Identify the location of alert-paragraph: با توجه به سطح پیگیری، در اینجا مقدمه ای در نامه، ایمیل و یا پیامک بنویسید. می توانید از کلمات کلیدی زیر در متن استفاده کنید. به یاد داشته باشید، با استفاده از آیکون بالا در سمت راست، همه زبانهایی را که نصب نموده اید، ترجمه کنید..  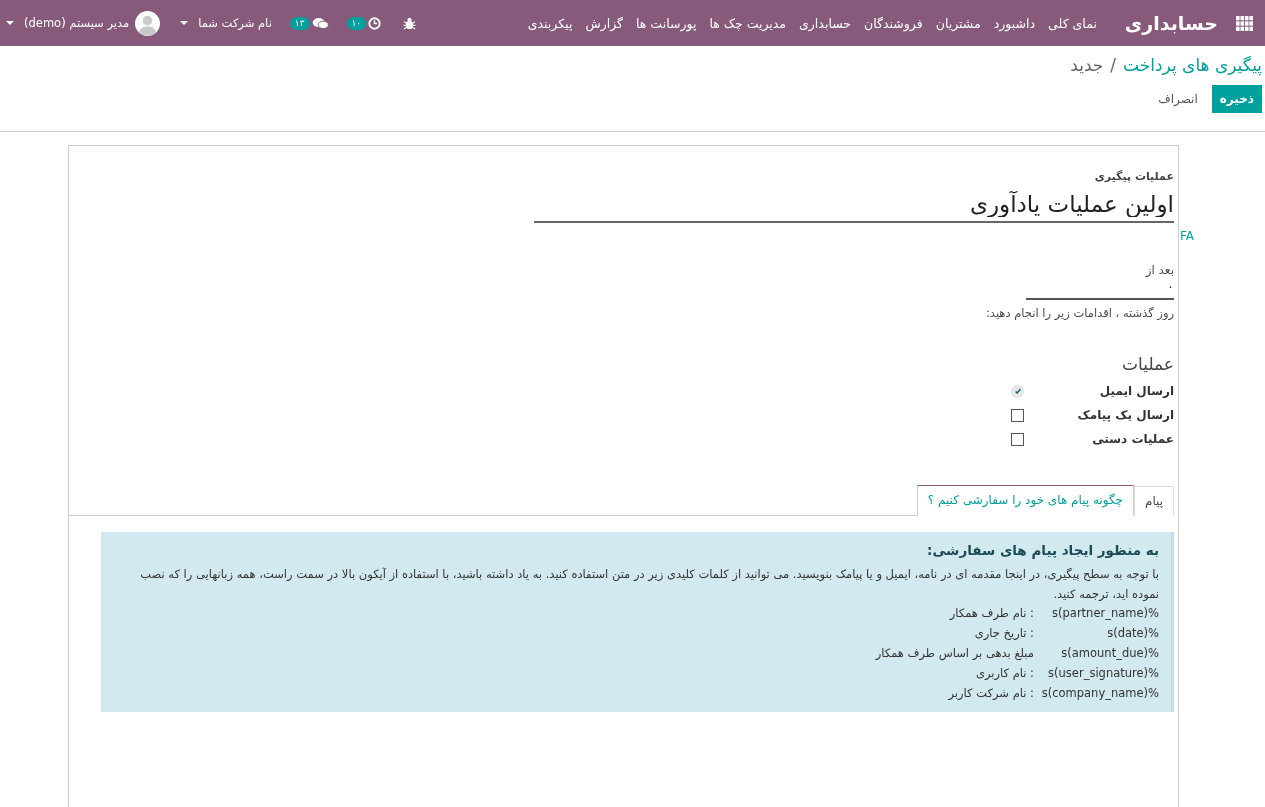
(649, 584).